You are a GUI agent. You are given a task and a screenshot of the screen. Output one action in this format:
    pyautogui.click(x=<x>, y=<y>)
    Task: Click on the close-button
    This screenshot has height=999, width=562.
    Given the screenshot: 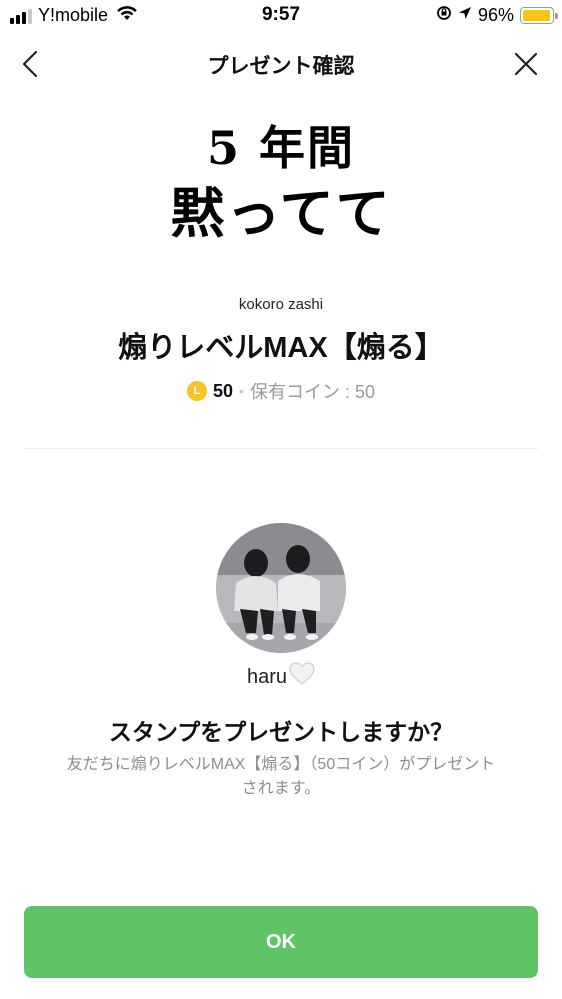 What is the action you would take?
    pyautogui.click(x=526, y=64)
    